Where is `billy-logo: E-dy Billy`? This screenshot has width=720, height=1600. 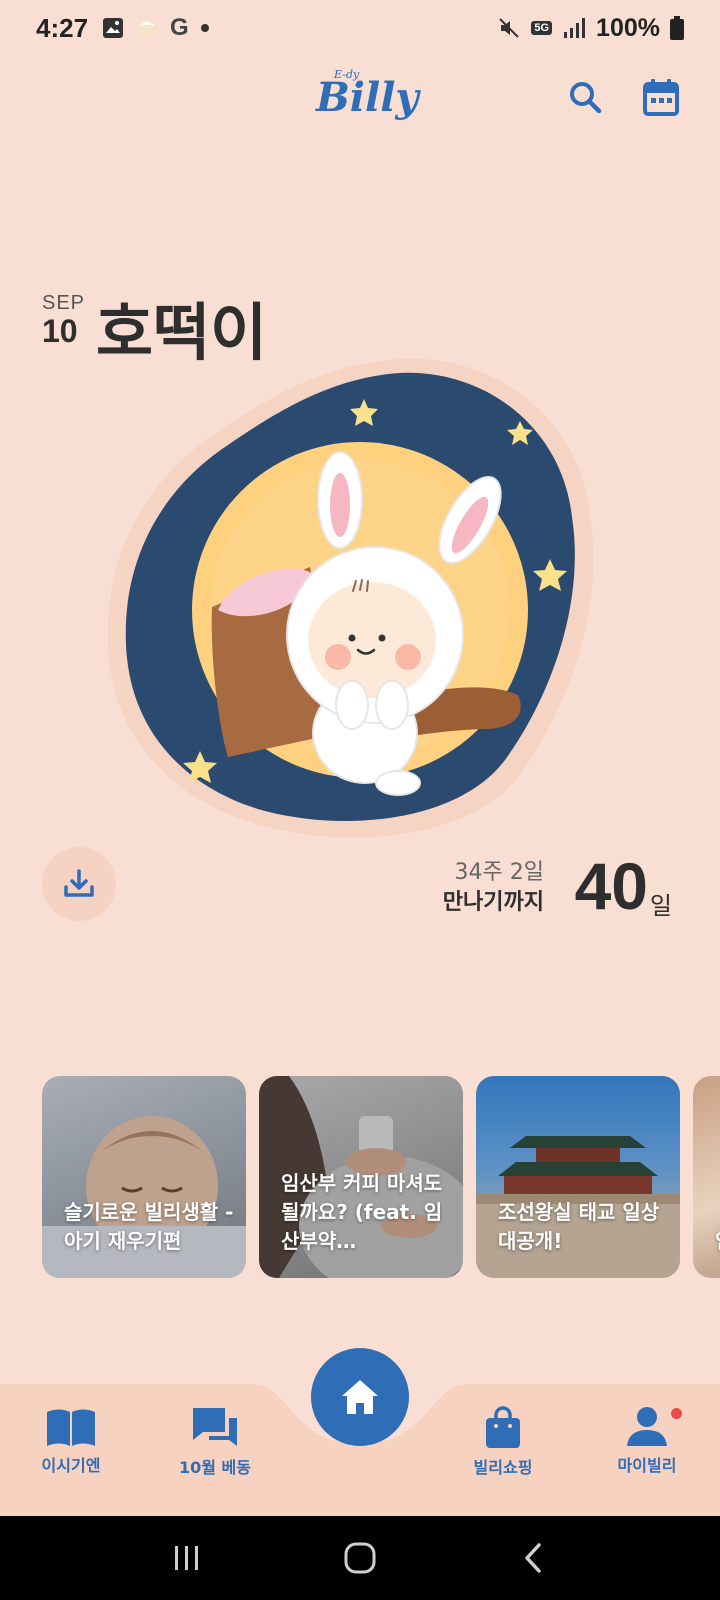
billy-logo: E-dy Billy is located at coordinates (365, 100).